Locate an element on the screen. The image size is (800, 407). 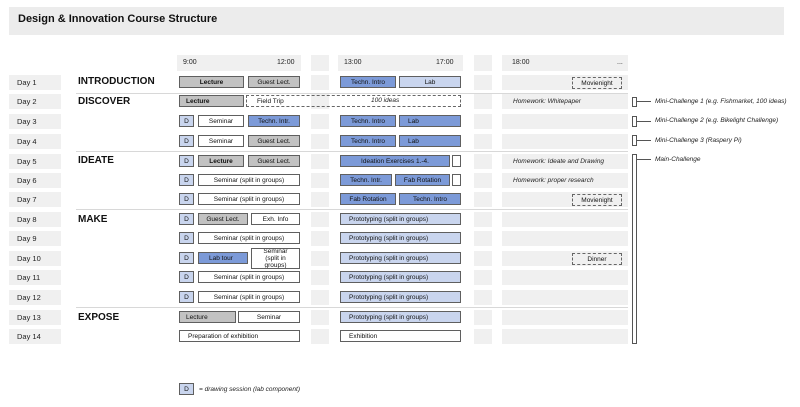
phase-label: MAKE is located at coordinates (93, 219).